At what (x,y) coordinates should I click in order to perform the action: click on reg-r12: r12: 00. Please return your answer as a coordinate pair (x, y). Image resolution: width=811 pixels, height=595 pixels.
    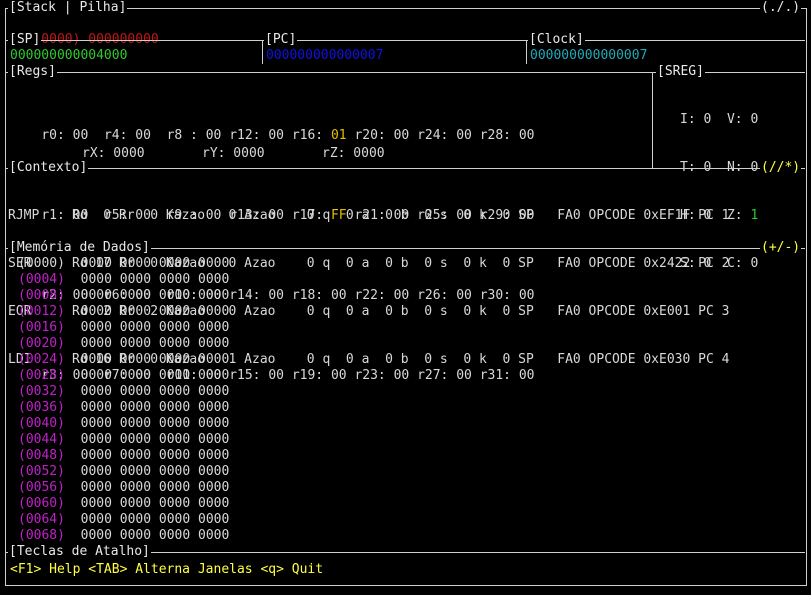
    Looking at the image, I should click on (256, 135).